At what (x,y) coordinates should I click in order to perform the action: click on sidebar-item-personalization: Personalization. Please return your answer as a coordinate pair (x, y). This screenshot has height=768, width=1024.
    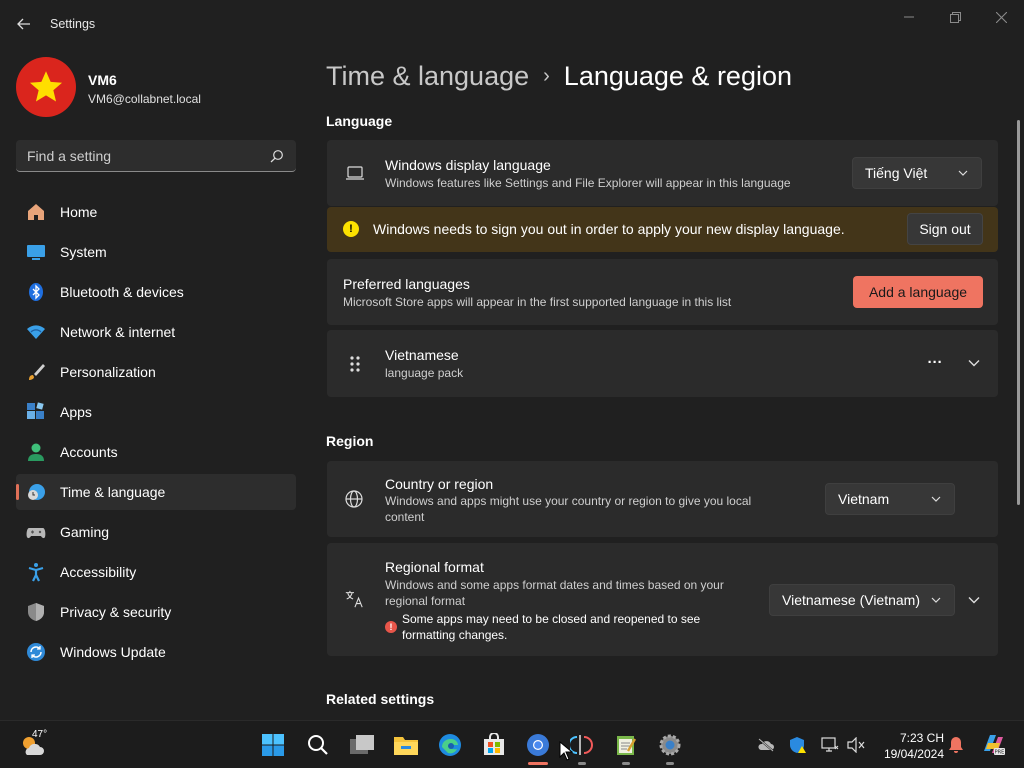
    Looking at the image, I should click on (156, 372).